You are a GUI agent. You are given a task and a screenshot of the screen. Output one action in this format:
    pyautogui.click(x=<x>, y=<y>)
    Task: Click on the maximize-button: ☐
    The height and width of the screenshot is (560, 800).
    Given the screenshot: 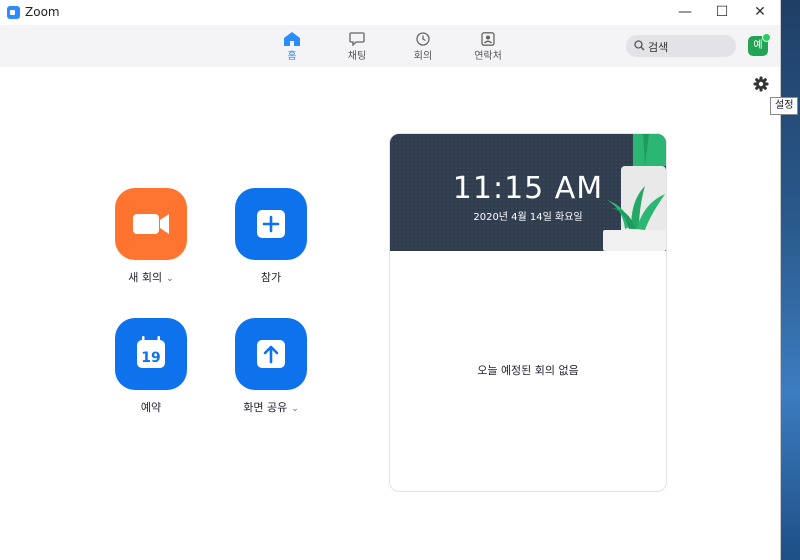 What is the action you would take?
    pyautogui.click(x=722, y=12)
    